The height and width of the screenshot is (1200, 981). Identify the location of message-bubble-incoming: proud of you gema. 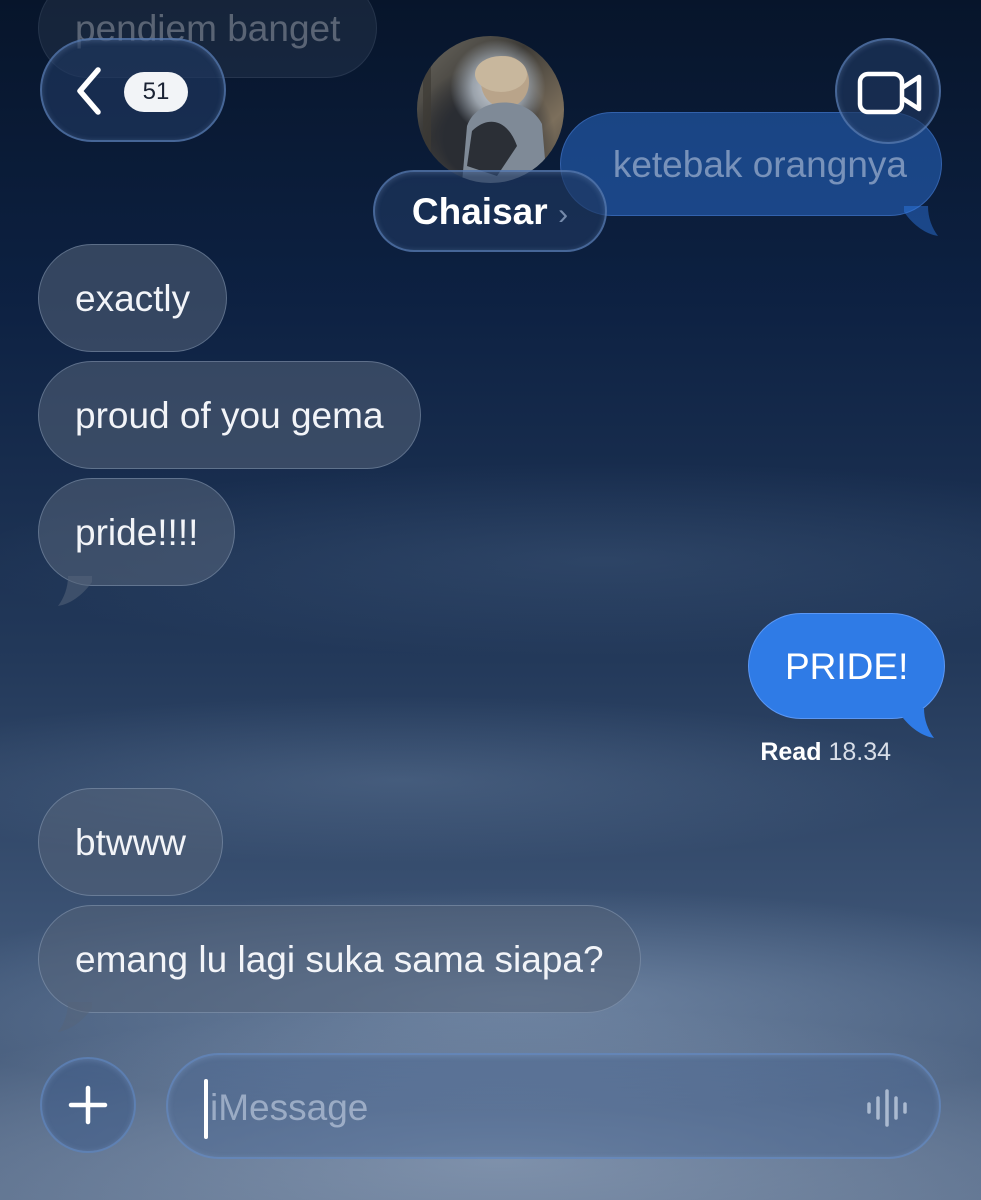
(229, 415).